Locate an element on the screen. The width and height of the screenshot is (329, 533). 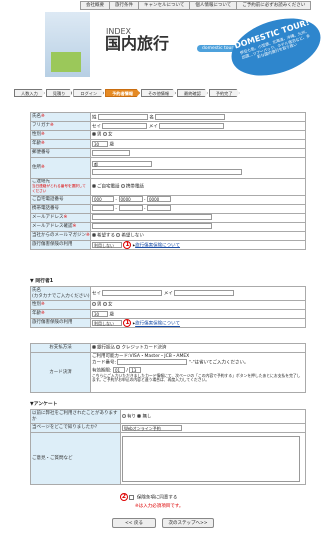
row-insurance: 旅行傷害保険の利用 利用しない 1 ▸旅行傷害保険について is located at coordinates (168, 244).